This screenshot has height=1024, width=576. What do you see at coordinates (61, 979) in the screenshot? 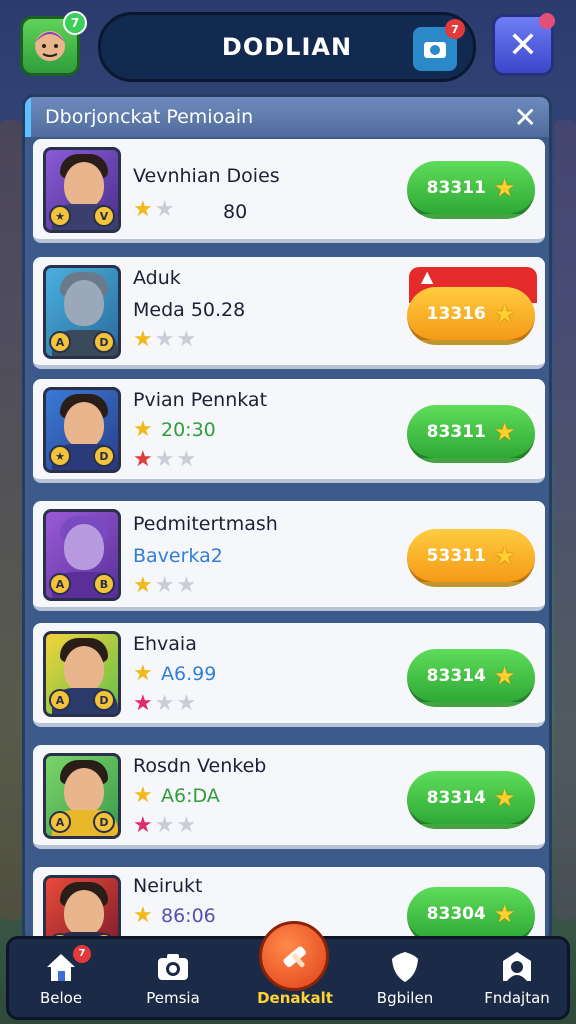
I see `nav-item-home: 7 Beloe` at bounding box center [61, 979].